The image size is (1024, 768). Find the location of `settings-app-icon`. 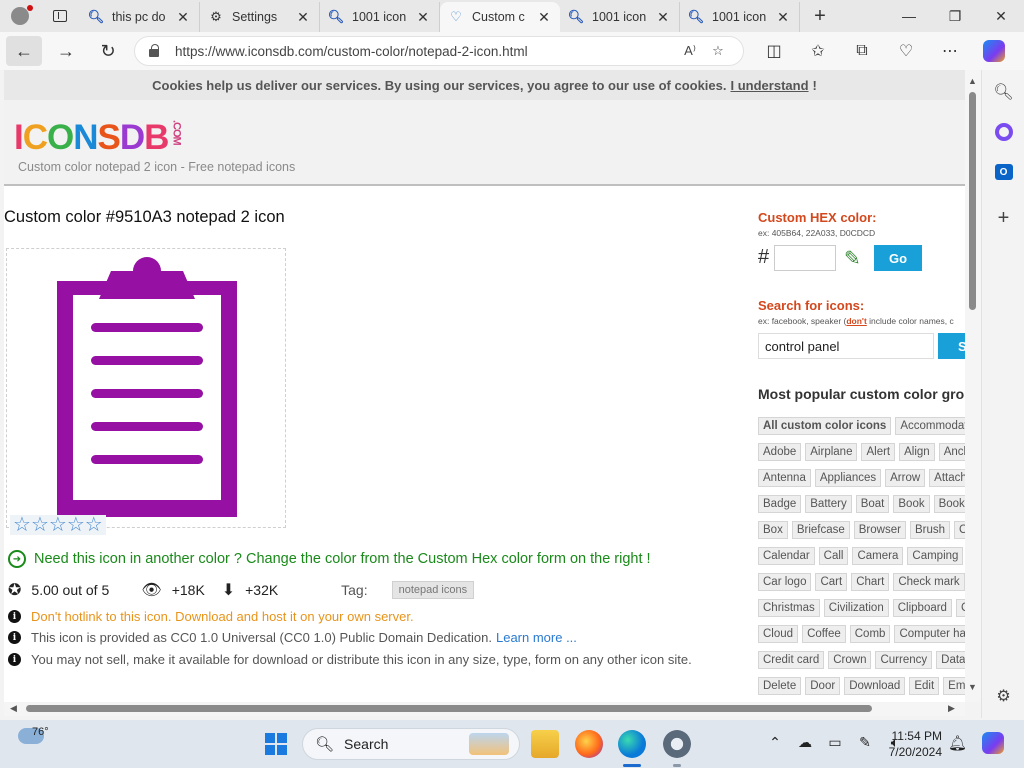

settings-app-icon is located at coordinates (677, 744).